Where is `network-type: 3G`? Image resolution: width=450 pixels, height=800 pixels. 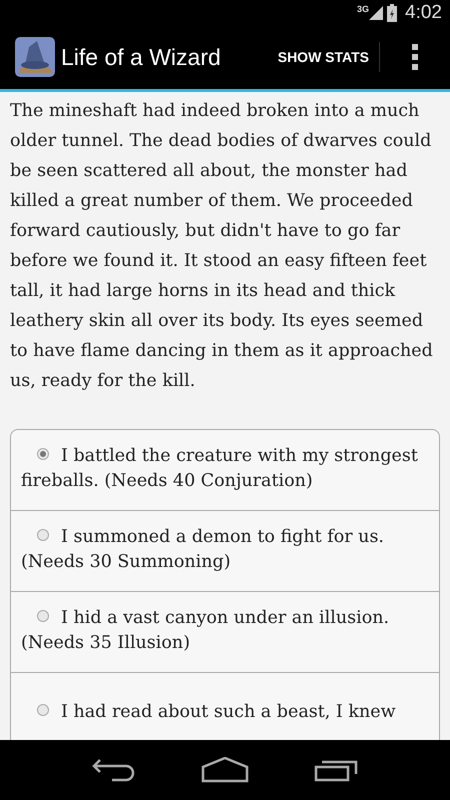 network-type: 3G is located at coordinates (363, 9).